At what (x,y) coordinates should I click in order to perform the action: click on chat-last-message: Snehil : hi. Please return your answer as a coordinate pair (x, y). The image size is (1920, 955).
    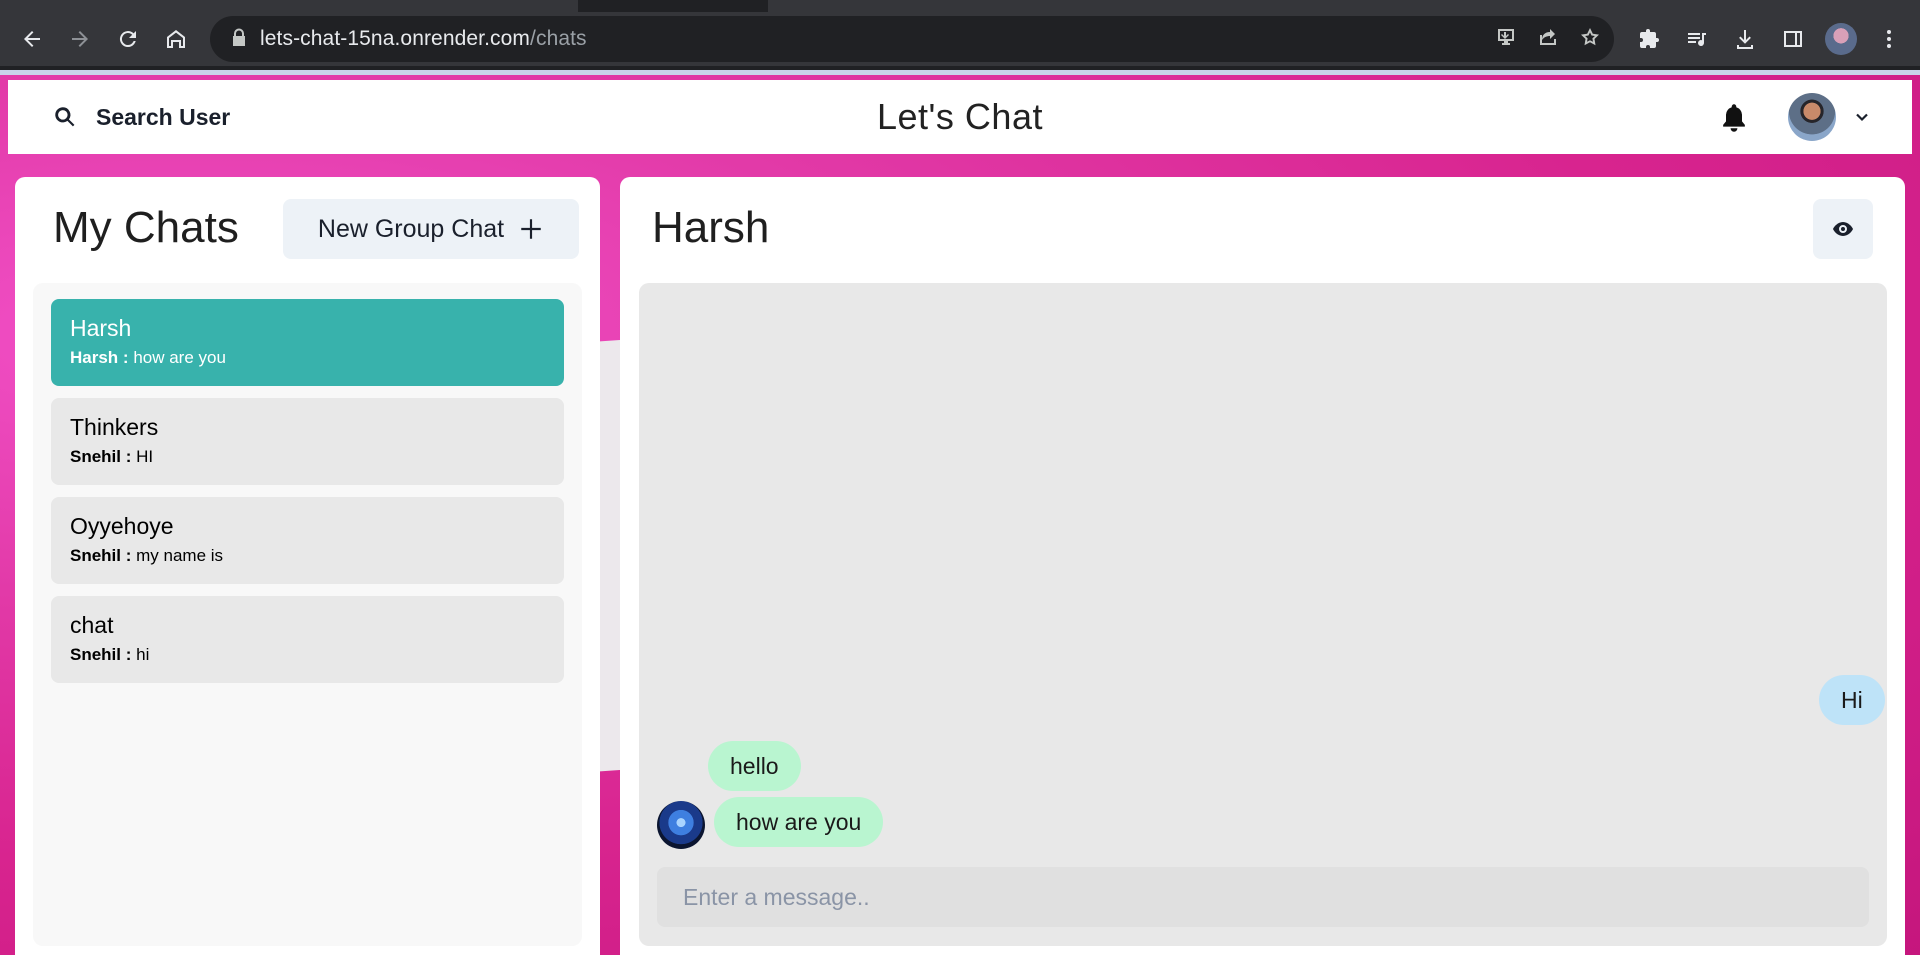
    Looking at the image, I should click on (110, 654).